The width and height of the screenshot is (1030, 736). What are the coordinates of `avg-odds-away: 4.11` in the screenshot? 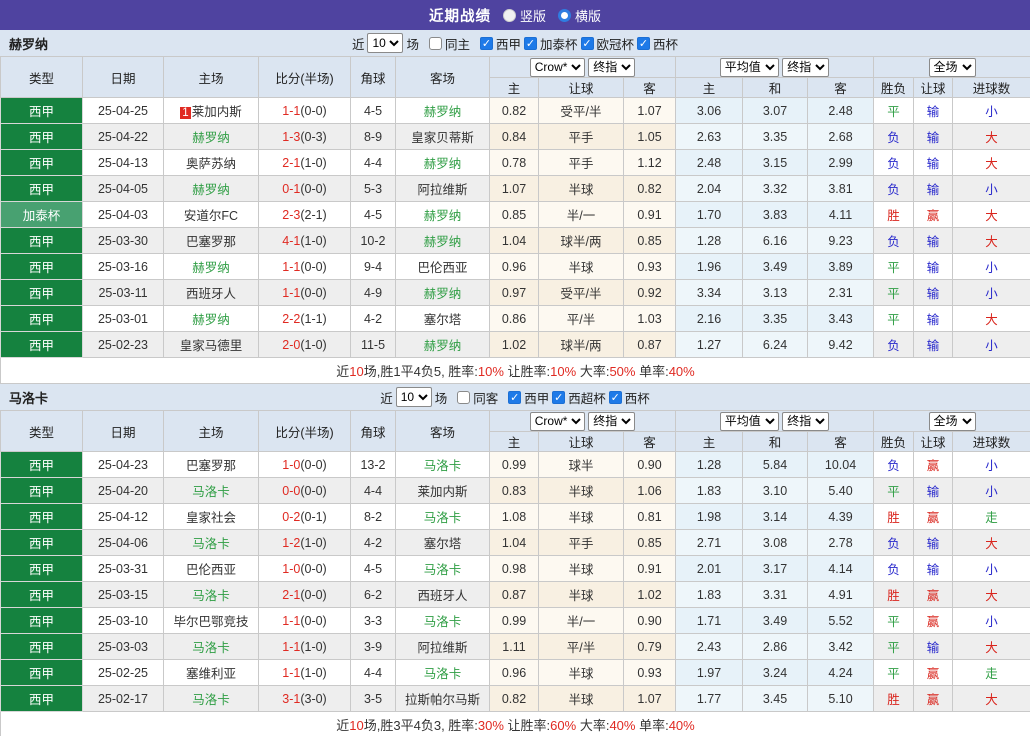 It's located at (841, 214).